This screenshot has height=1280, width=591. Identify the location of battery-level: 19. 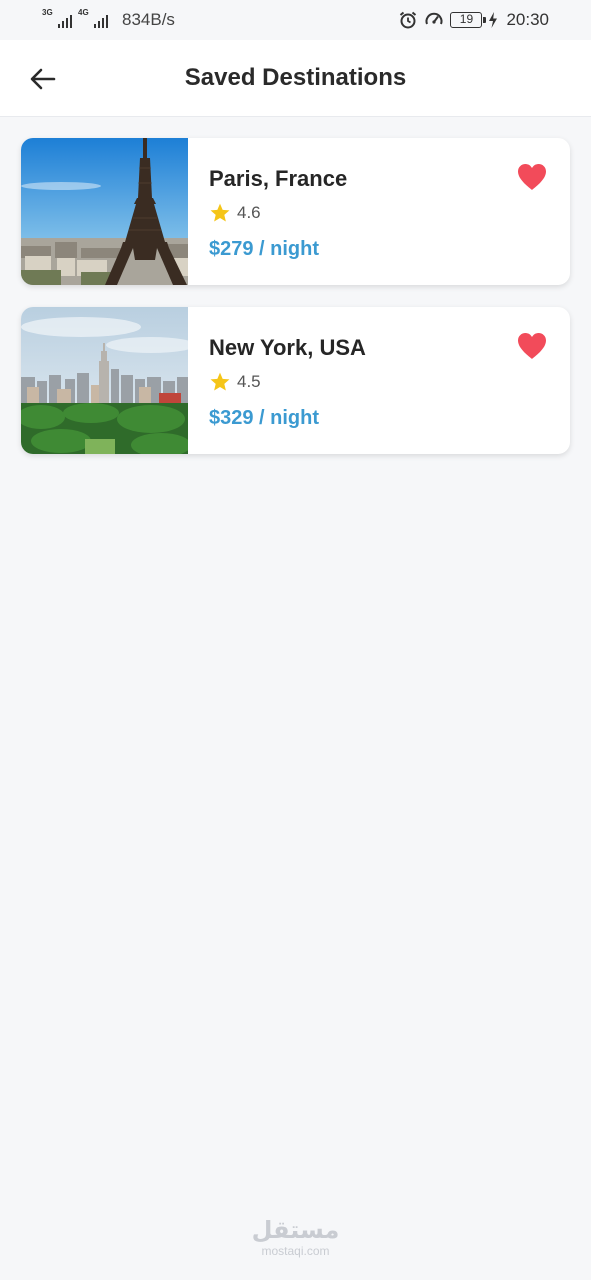
(466, 19).